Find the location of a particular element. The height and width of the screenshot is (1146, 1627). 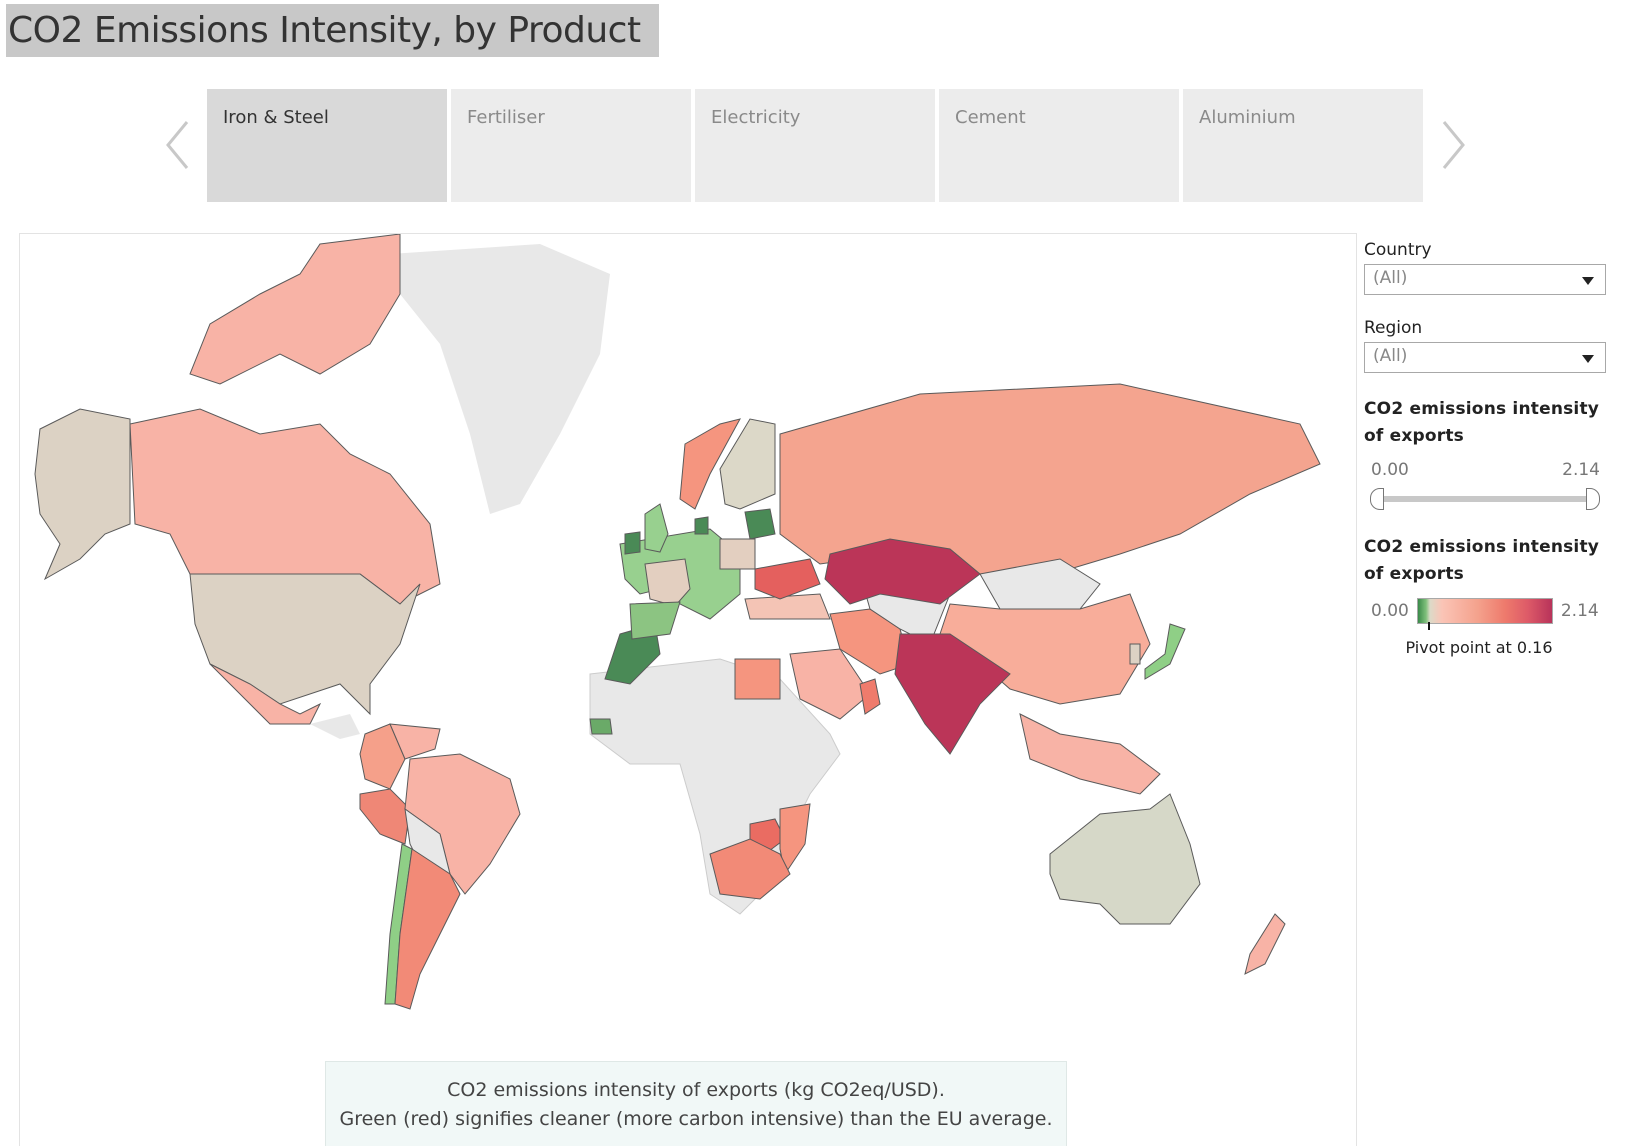

region-baltics is located at coordinates (760, 524).